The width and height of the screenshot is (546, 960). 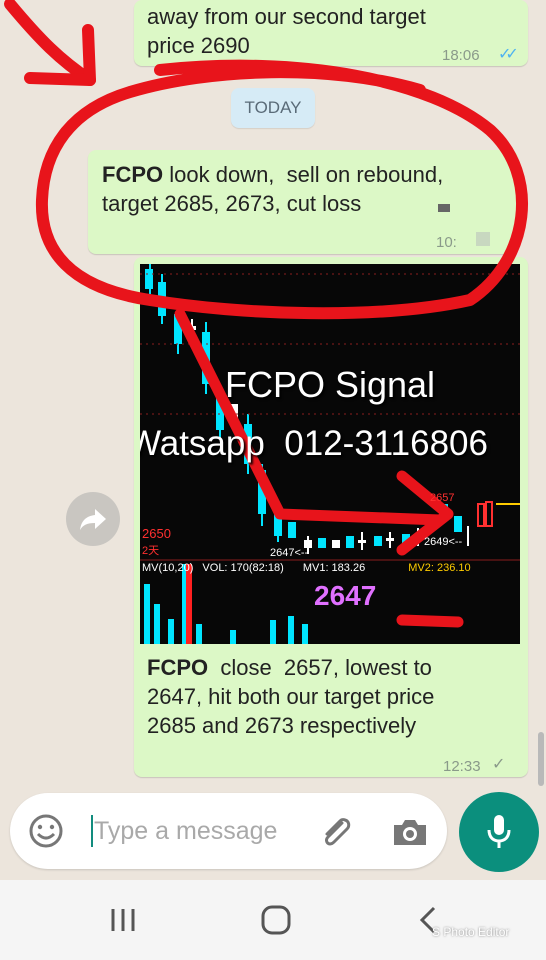 What do you see at coordinates (168, 568) in the screenshot?
I see `indicator-mv: MV(10,20)` at bounding box center [168, 568].